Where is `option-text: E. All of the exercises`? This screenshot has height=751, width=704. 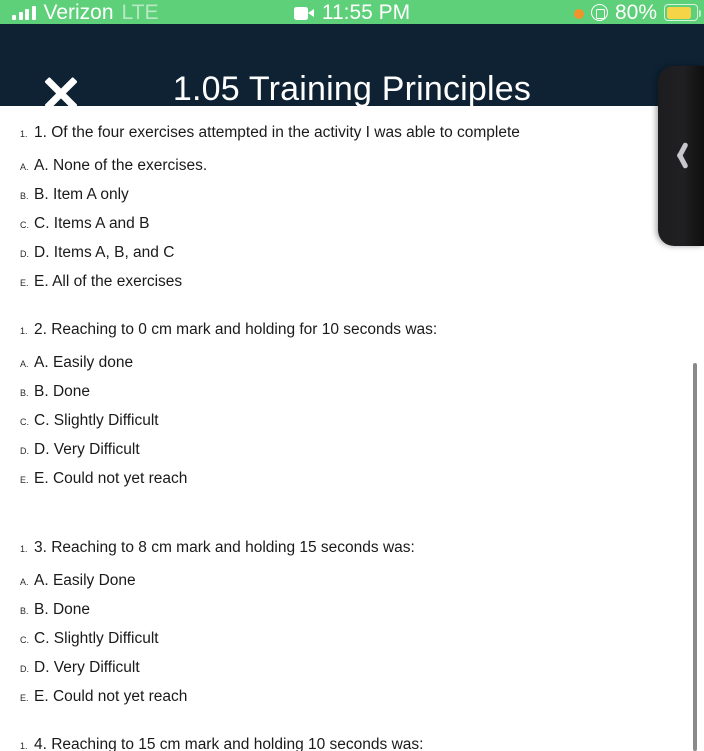 option-text: E. All of the exercises is located at coordinates (108, 281).